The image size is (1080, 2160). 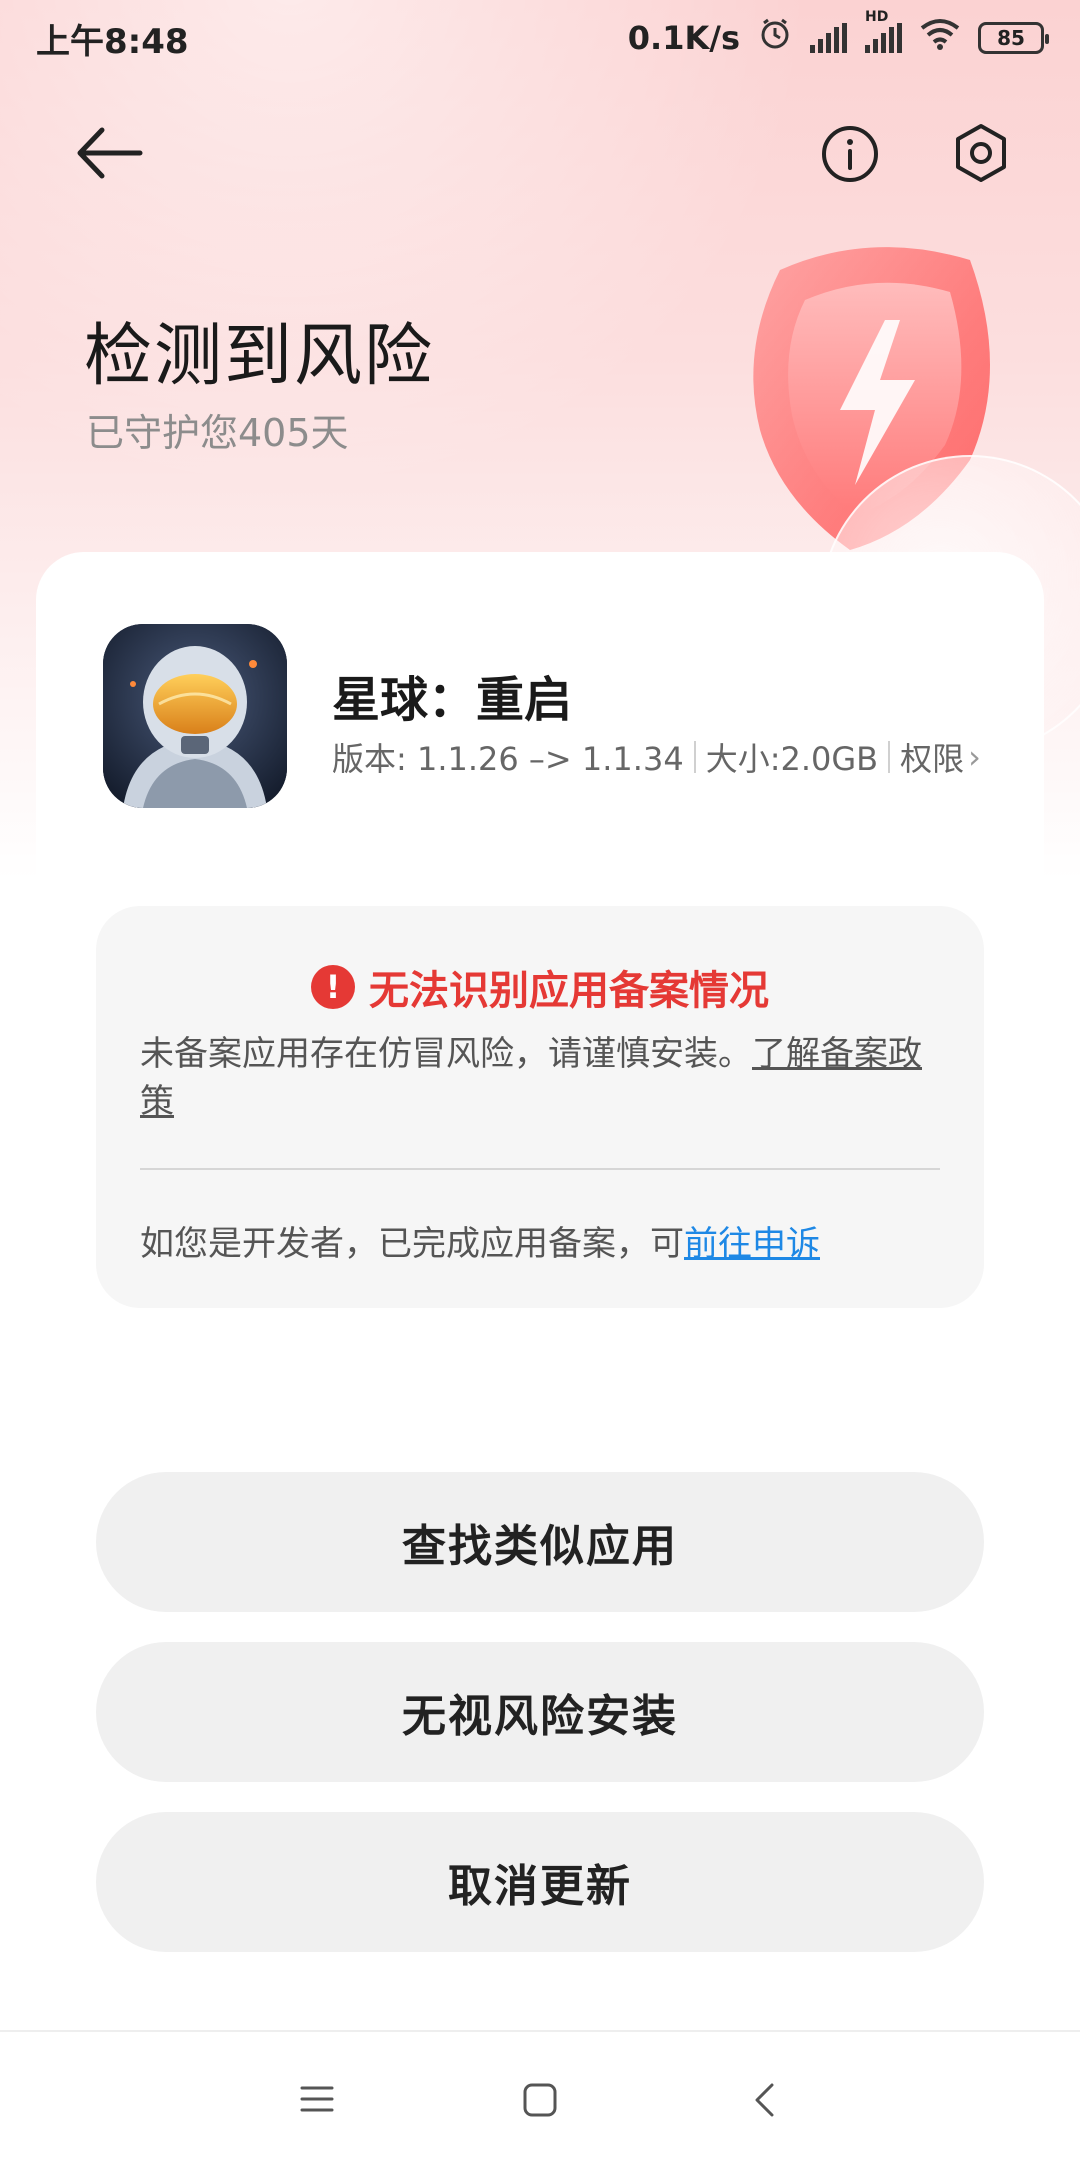 What do you see at coordinates (828, 38) in the screenshot?
I see `signal-icon` at bounding box center [828, 38].